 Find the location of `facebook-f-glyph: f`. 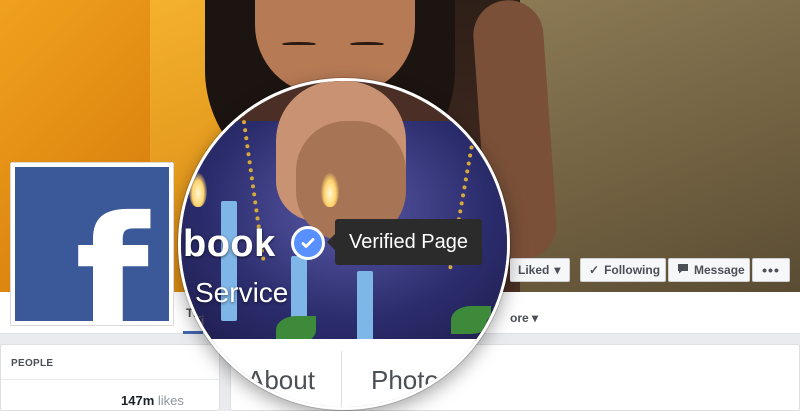

facebook-f-glyph: f is located at coordinates (112, 251).